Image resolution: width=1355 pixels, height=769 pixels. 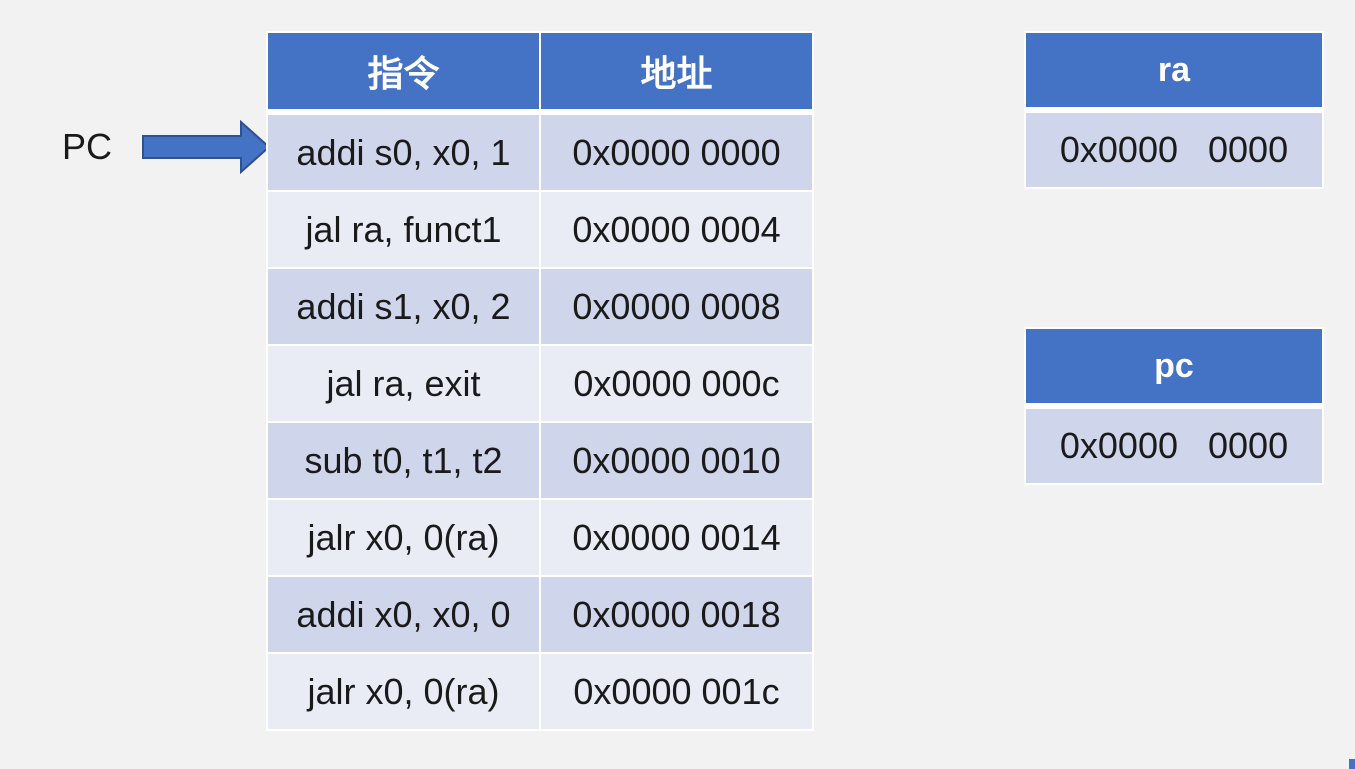 I want to click on right-arrow-icon, so click(x=206, y=147).